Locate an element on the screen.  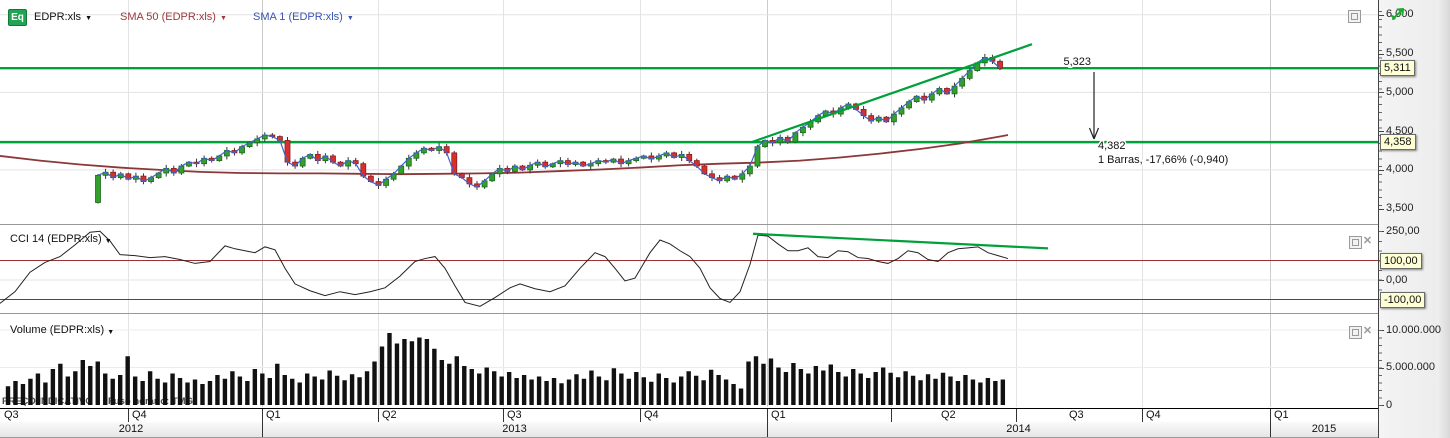
volume-panel-selector: Volume (EDPR:xls) ▼ is located at coordinates (62, 330).